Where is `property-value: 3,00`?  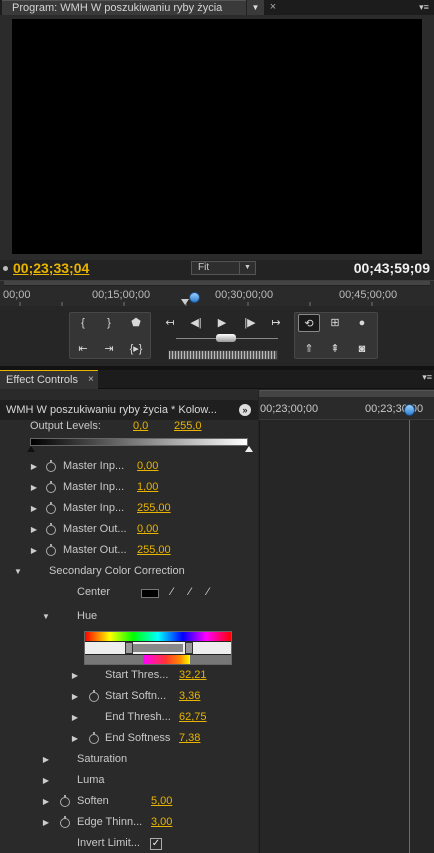
property-value: 3,00 is located at coordinates (161, 822).